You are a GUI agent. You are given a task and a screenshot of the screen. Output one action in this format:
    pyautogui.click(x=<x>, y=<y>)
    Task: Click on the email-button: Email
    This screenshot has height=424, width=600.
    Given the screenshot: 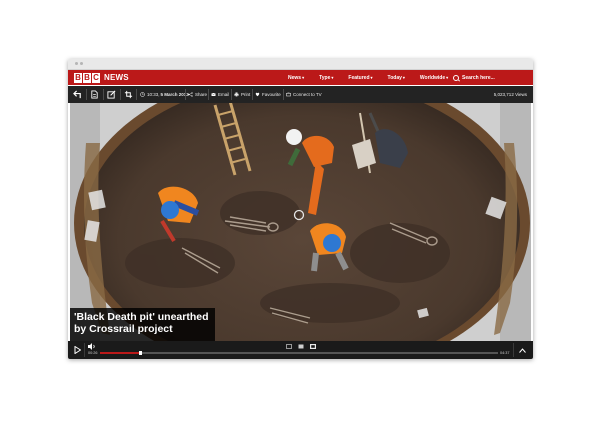 What is the action you would take?
    pyautogui.click(x=220, y=94)
    